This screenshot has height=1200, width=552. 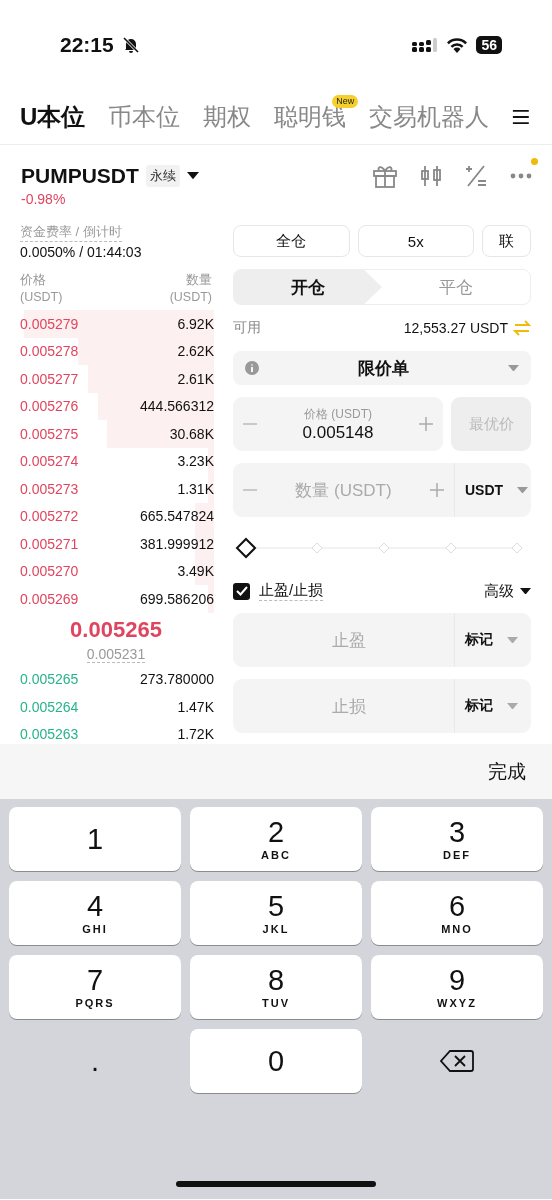 I want to click on clock-time: 22:15, so click(x=87, y=45).